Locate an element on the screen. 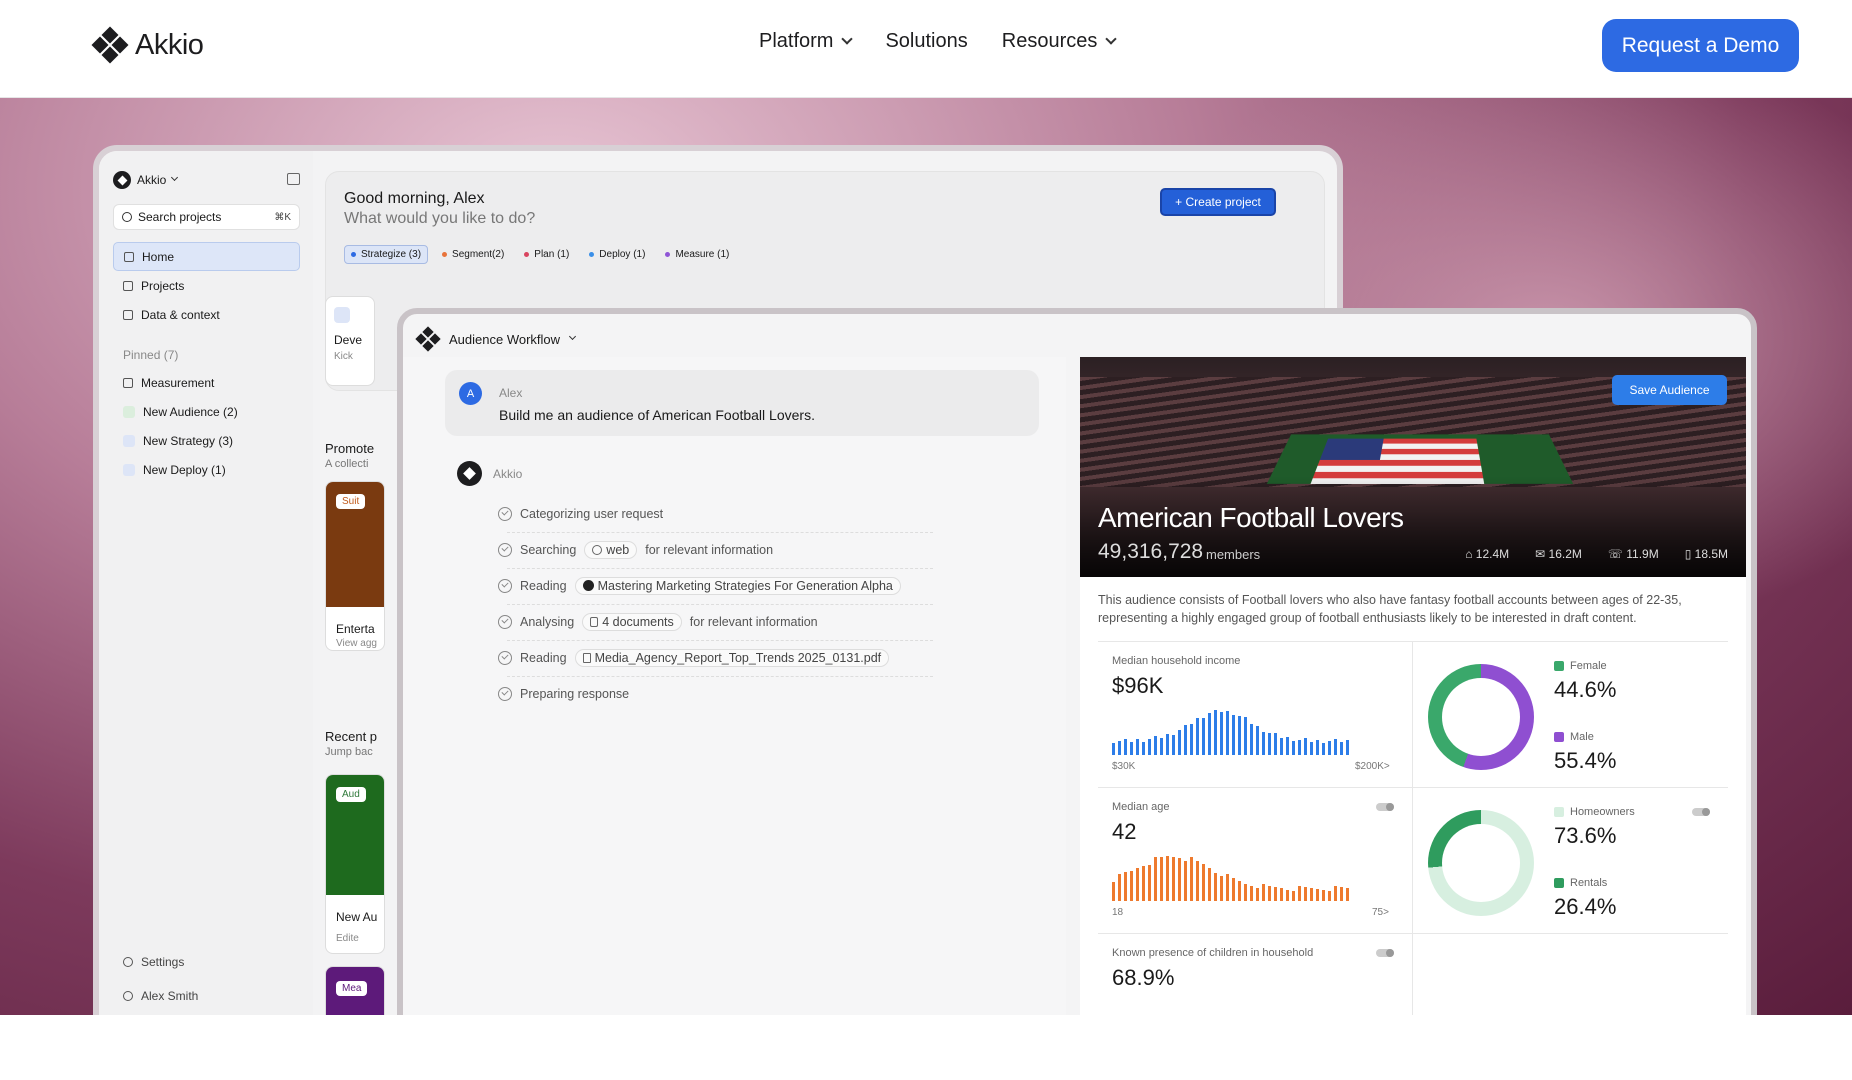  chip-segment: Segment(2) is located at coordinates (473, 254).